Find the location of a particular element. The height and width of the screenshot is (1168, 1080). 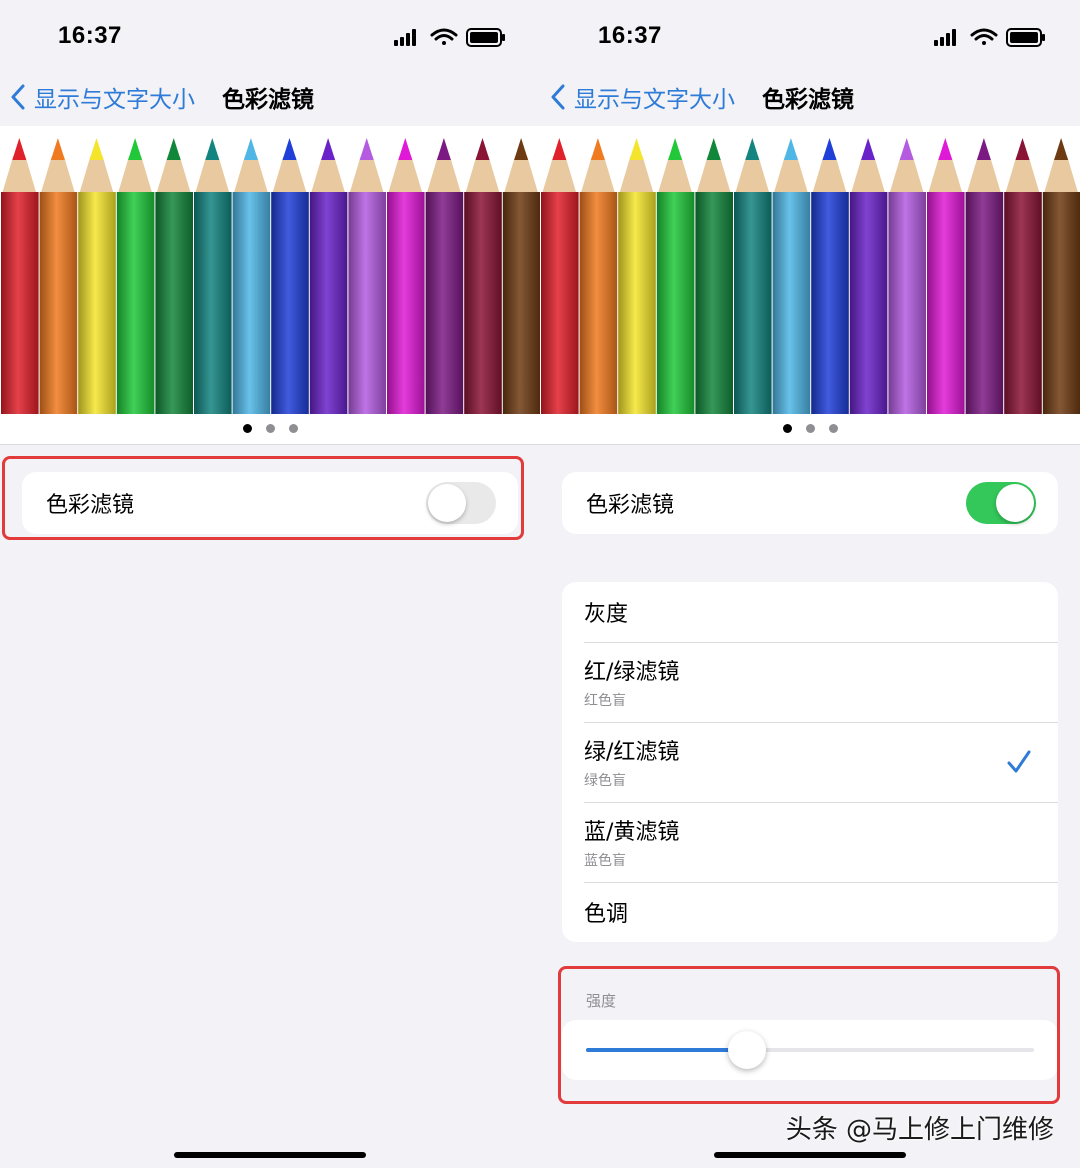

filter-option-subtitle: 绿色盲 is located at coordinates (605, 781).